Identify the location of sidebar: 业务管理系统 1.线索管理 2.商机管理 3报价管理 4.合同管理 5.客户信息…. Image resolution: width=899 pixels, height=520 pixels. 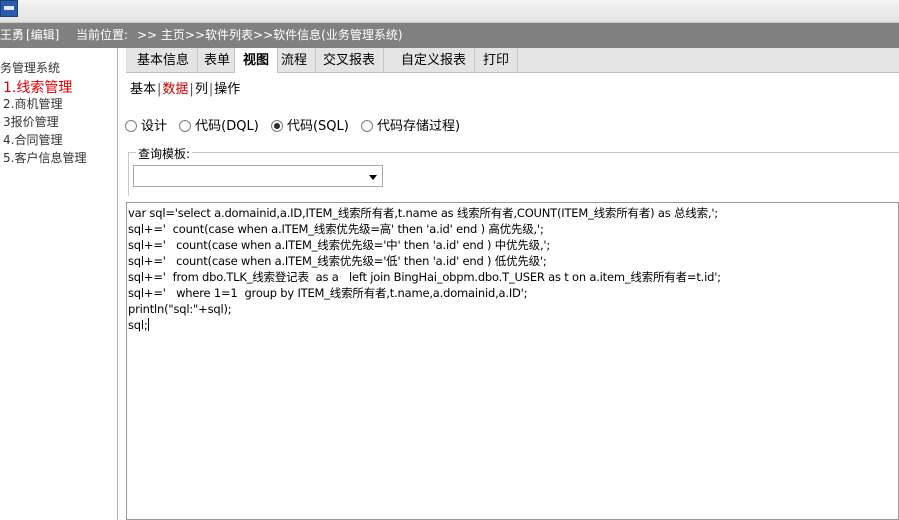
(59, 284).